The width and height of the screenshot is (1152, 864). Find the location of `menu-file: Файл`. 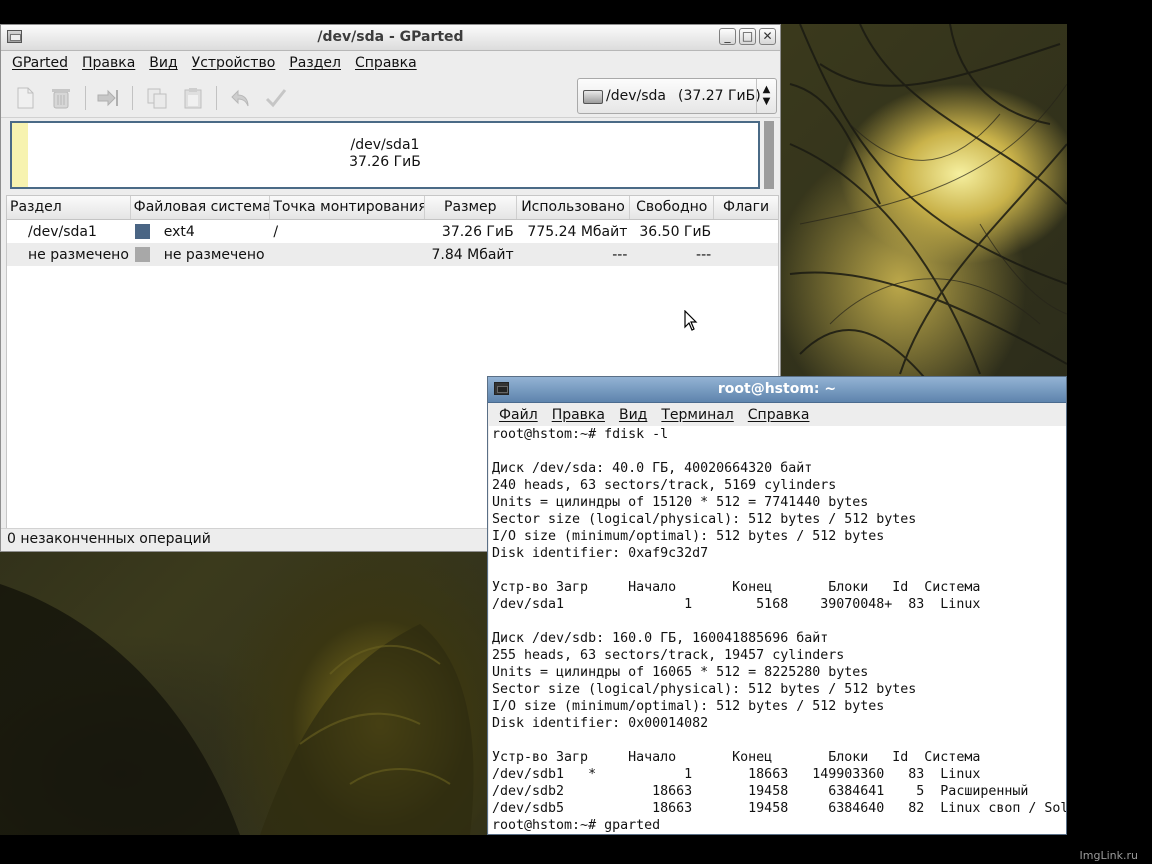

menu-file: Файл is located at coordinates (518, 415).